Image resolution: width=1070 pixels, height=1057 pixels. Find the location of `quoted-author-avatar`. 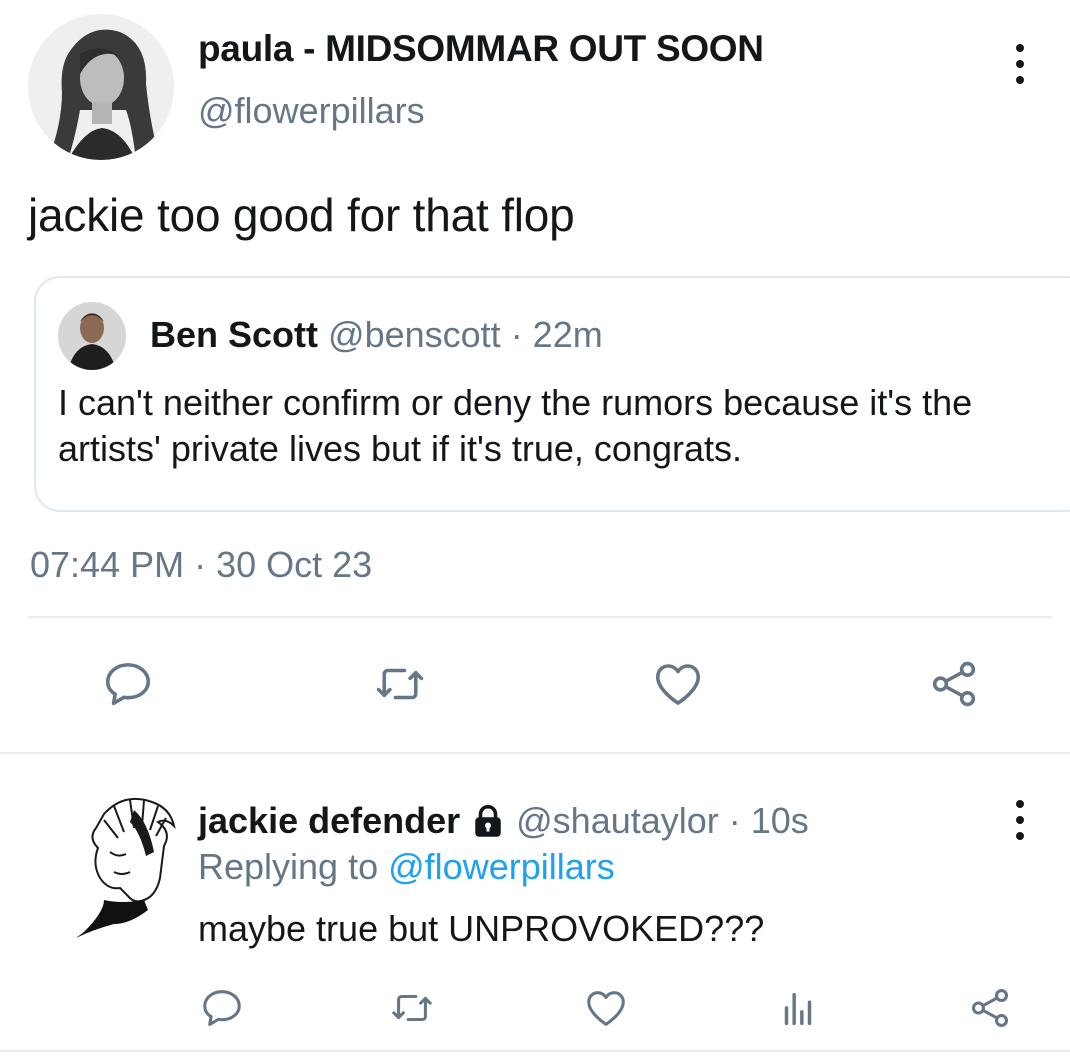

quoted-author-avatar is located at coordinates (92, 336).